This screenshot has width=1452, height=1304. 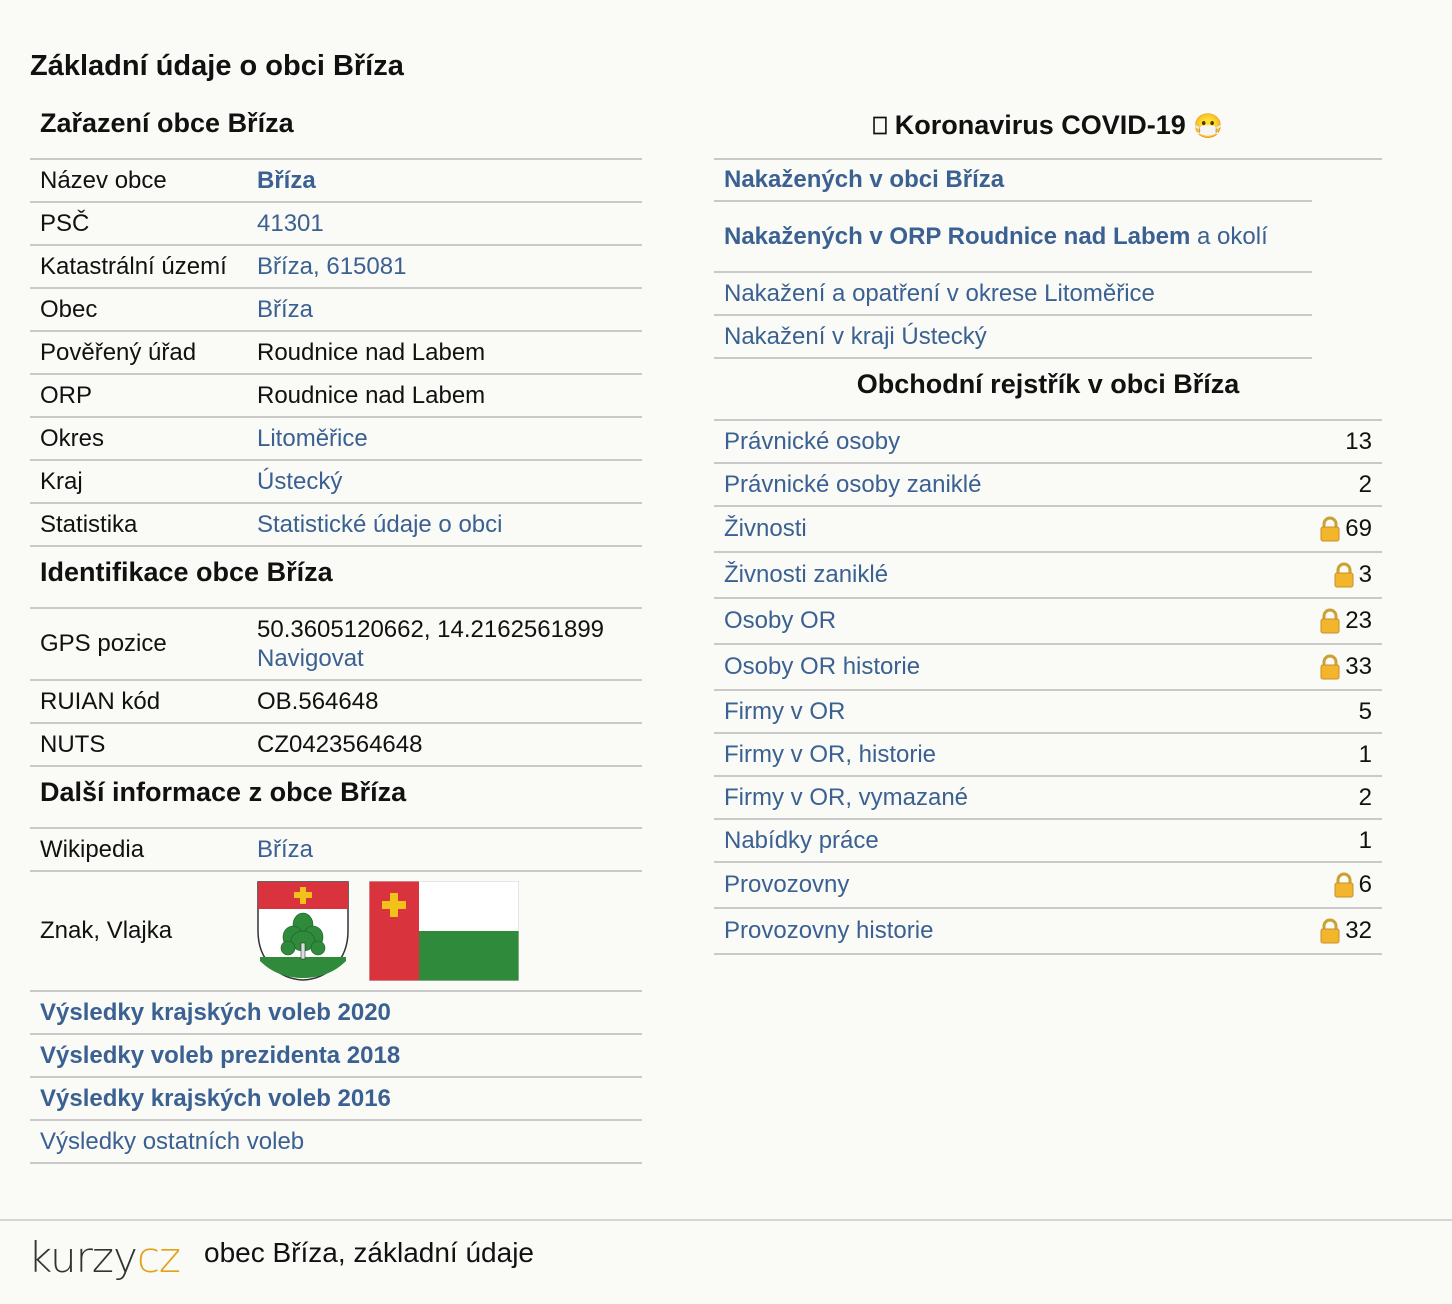 I want to click on row-key: Katastrální území, so click(x=133, y=266).